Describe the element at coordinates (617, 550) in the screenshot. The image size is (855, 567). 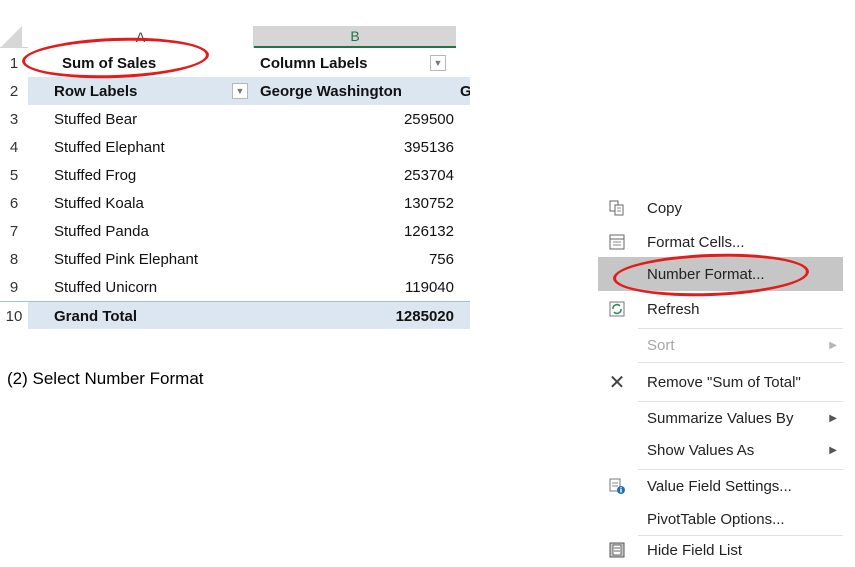
I see `field-list-icon` at that location.